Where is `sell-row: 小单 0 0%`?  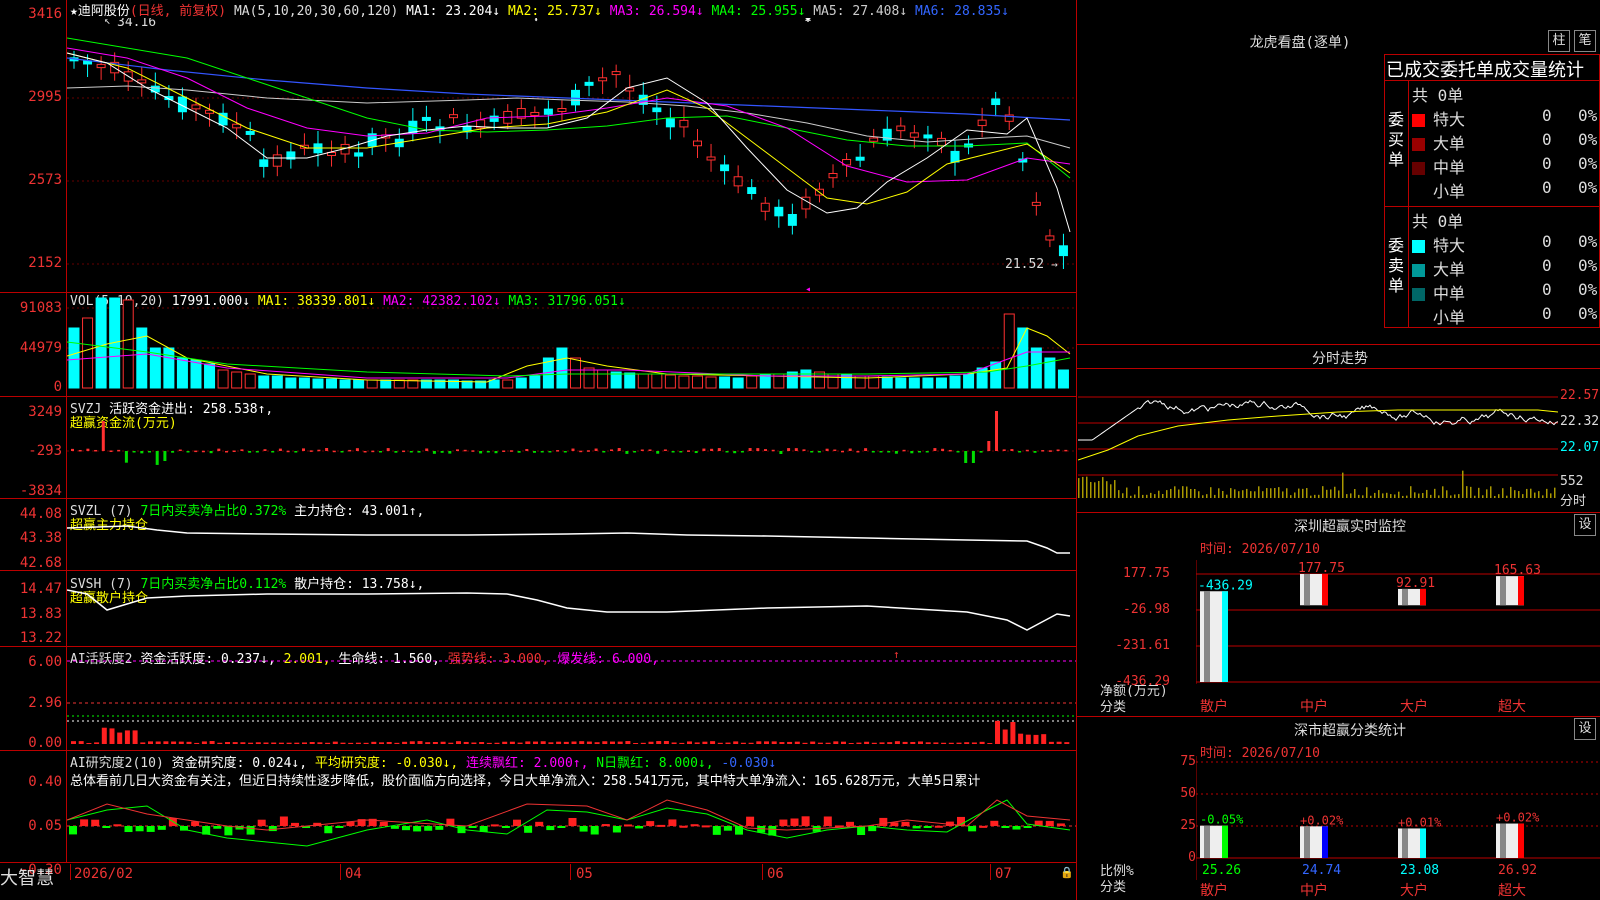
sell-row: 小单 0 0% is located at coordinates (1504, 316).